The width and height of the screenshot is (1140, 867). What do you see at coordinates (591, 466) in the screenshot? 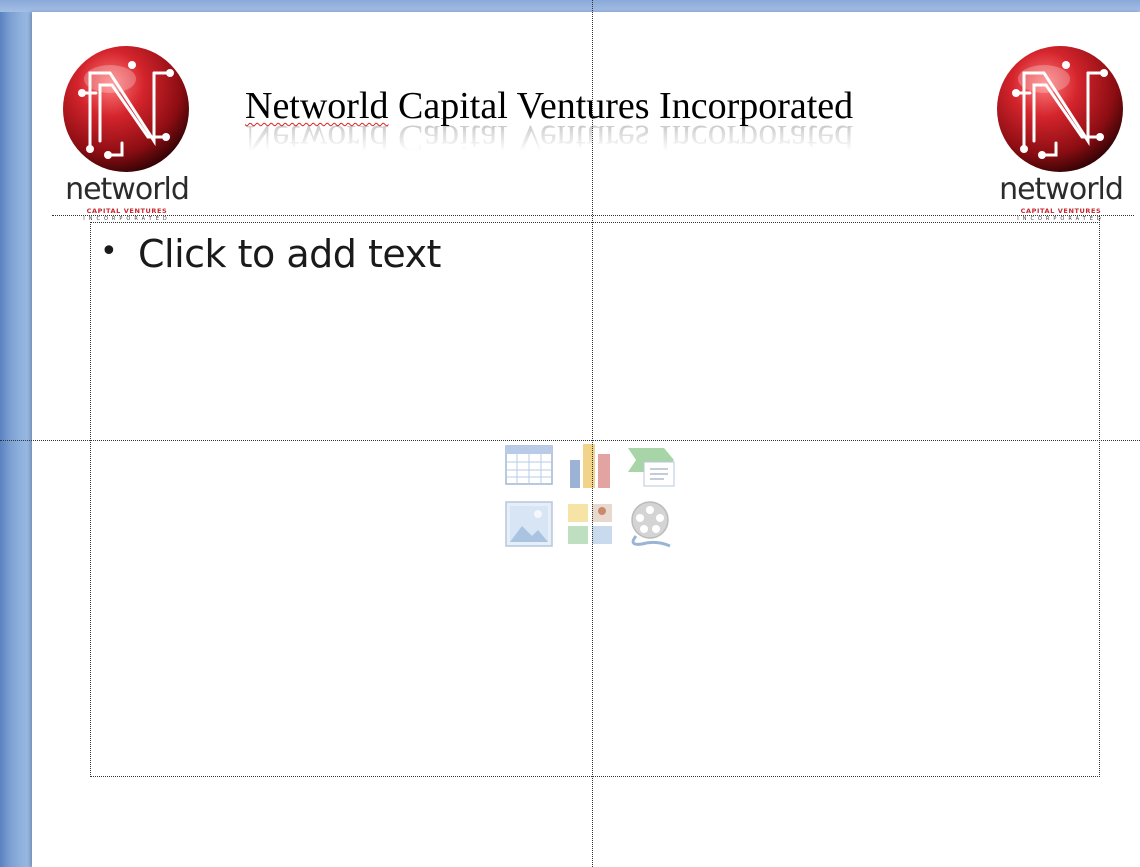
I see `insert-chart-icon` at bounding box center [591, 466].